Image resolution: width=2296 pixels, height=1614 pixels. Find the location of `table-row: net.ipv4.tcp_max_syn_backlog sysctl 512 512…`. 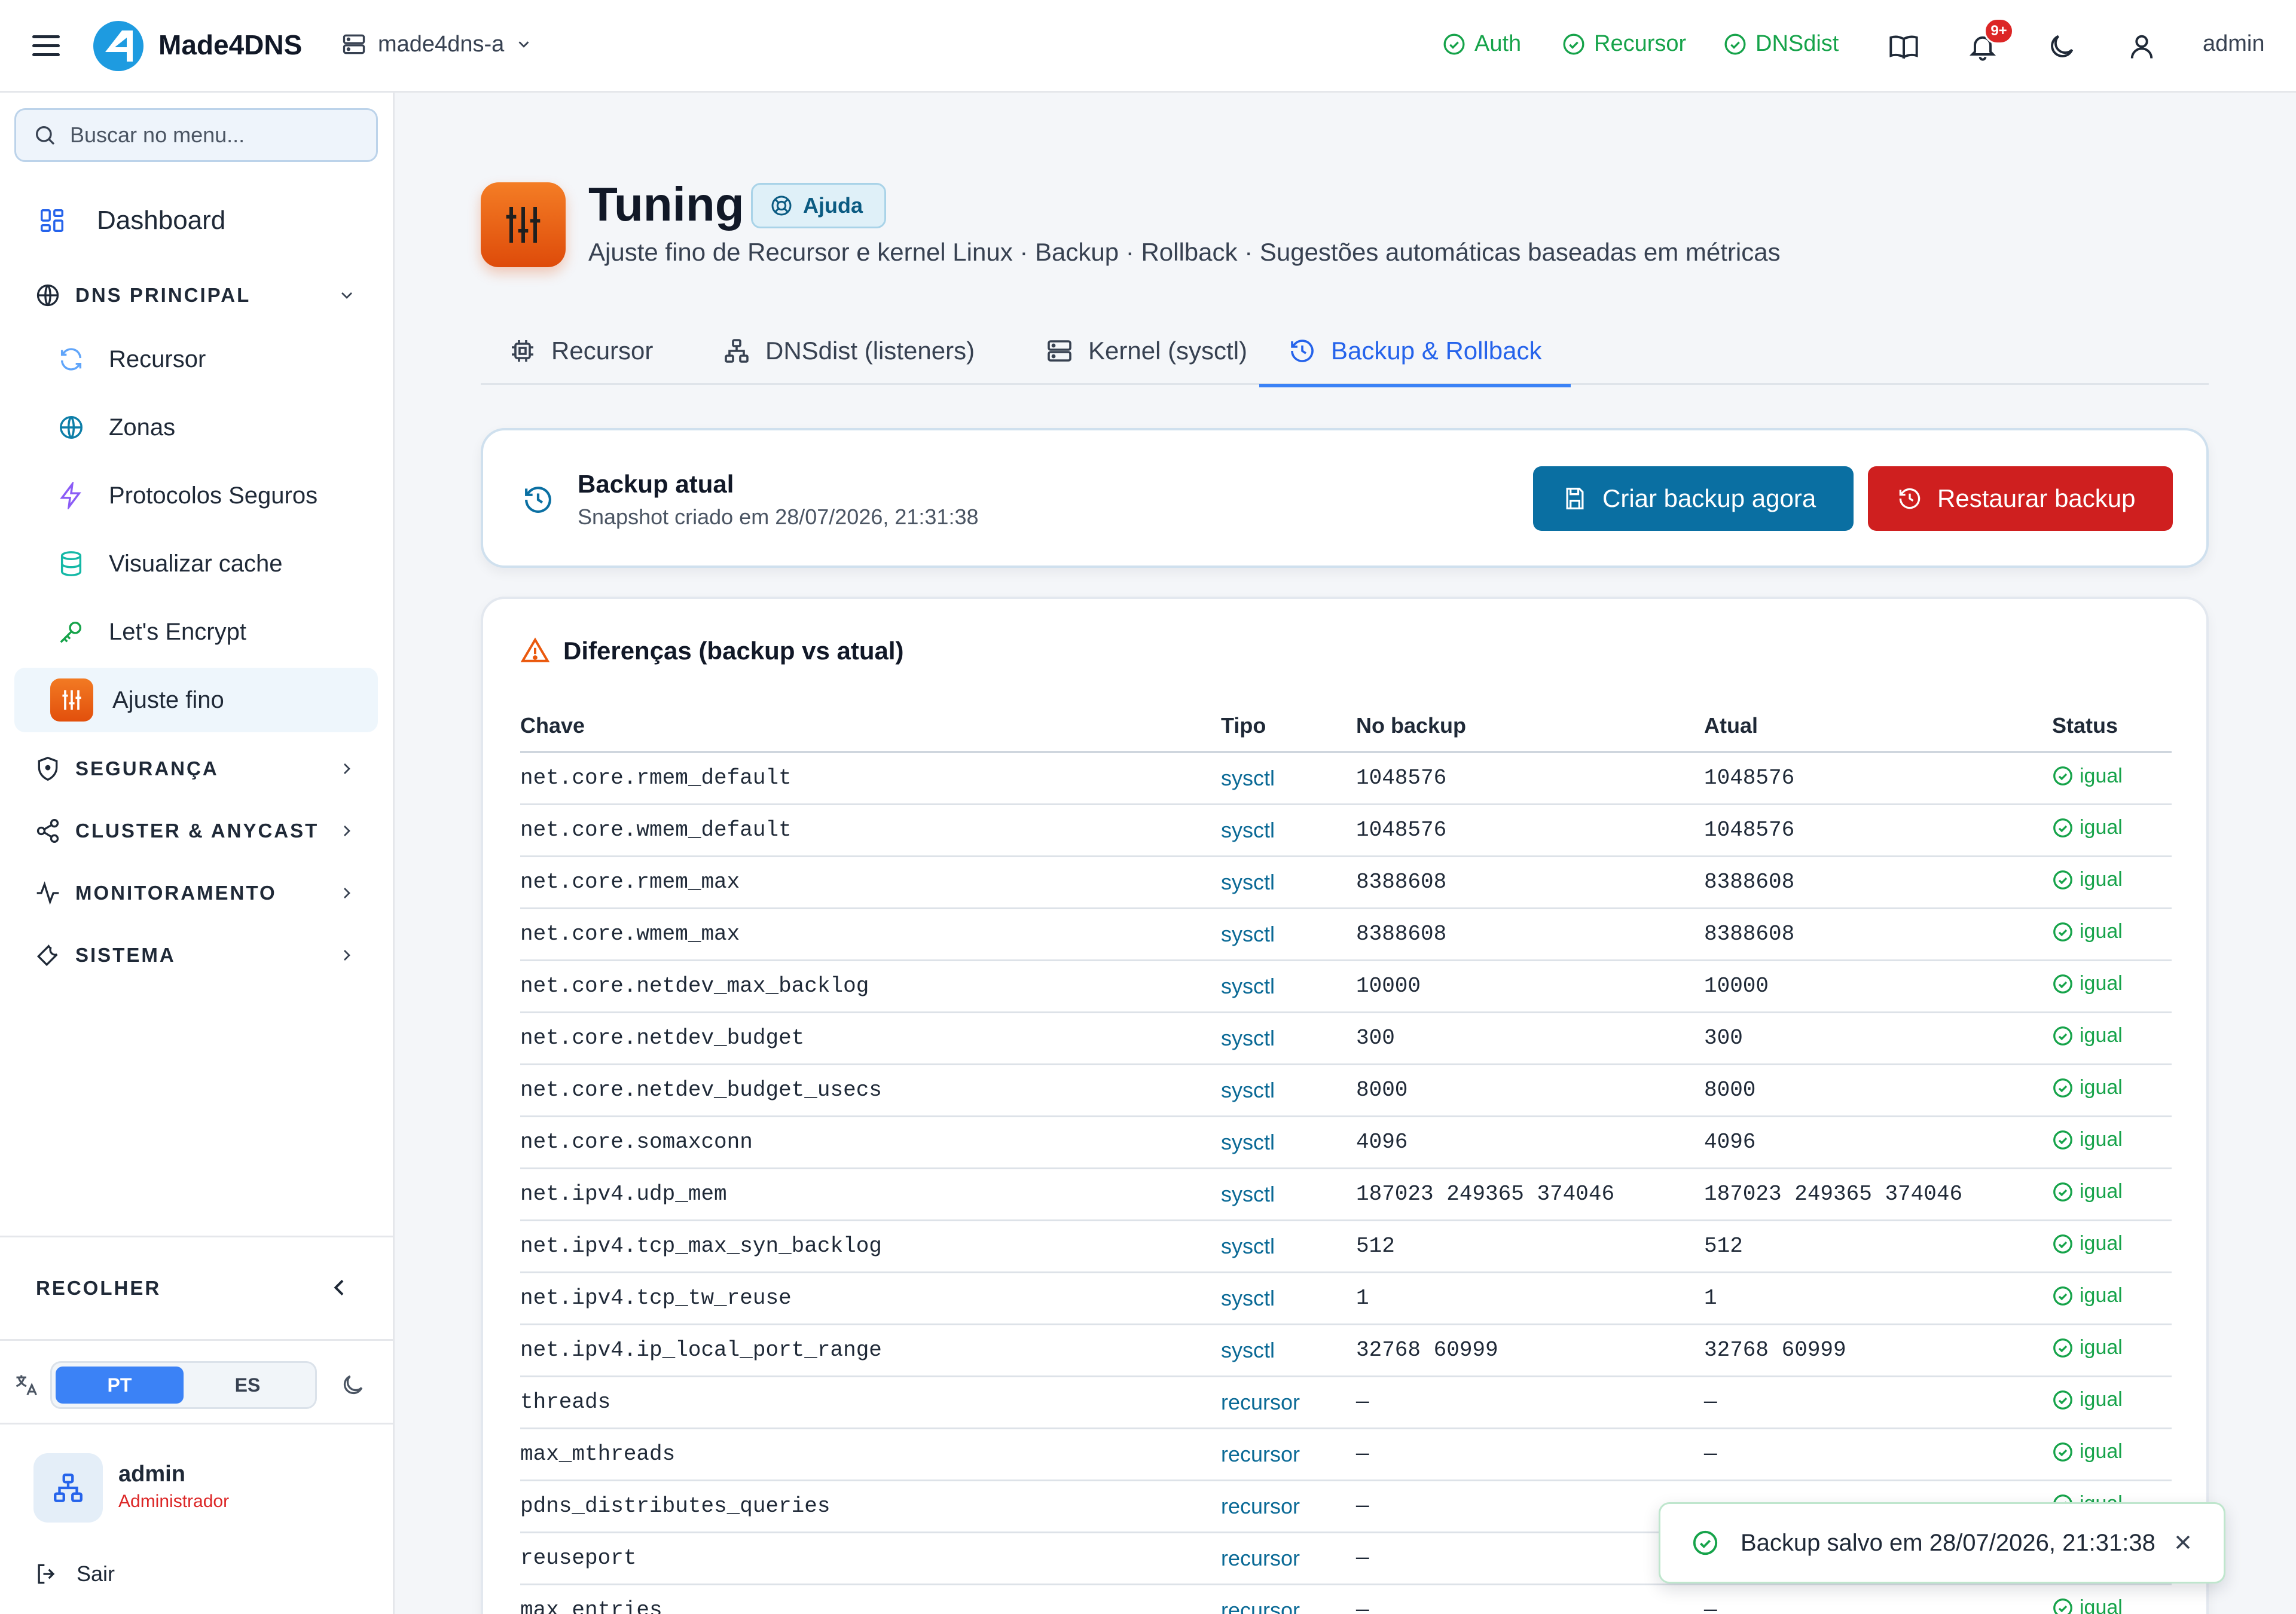

table-row: net.ipv4.tcp_max_syn_backlog sysctl 512 512… is located at coordinates (1346, 1246).